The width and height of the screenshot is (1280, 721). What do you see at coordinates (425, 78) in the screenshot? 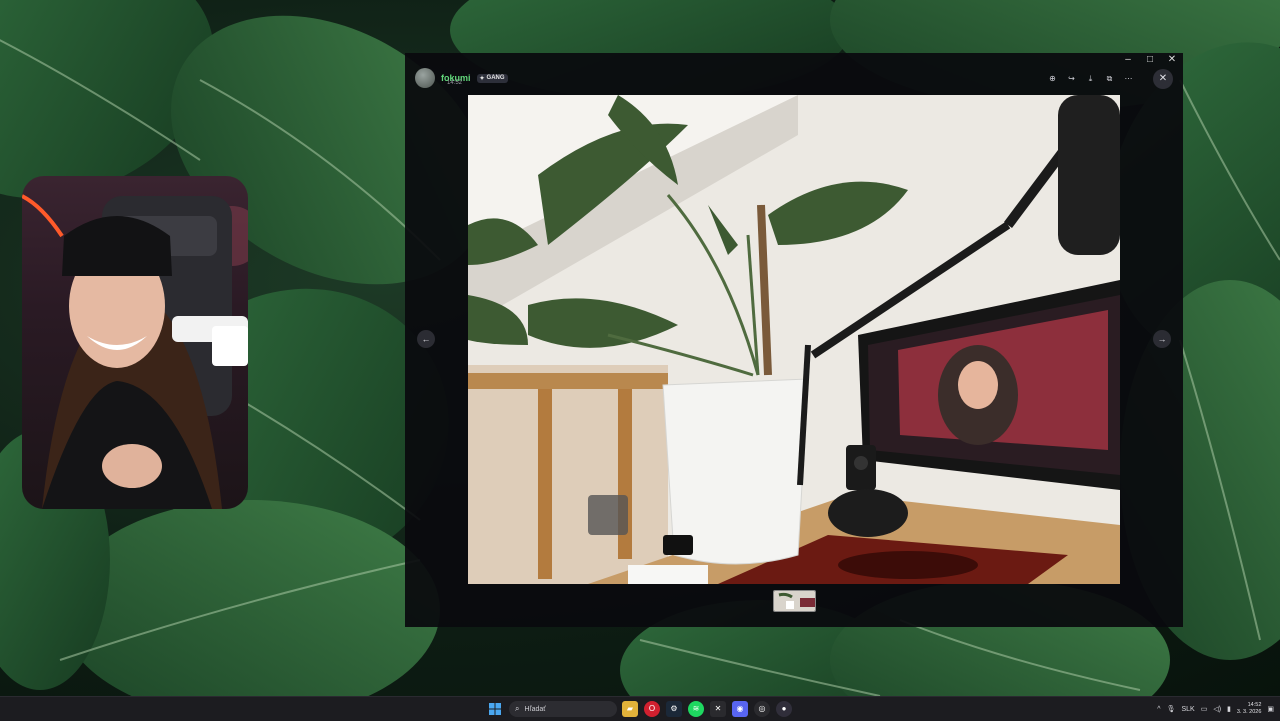
I see `avatar` at bounding box center [425, 78].